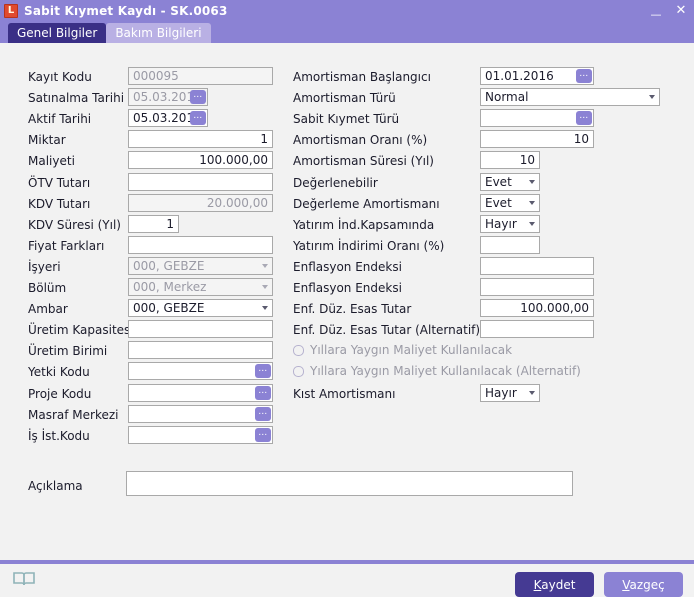  I want to click on left-i-syeri-chevron-down-icon, so click(265, 265).